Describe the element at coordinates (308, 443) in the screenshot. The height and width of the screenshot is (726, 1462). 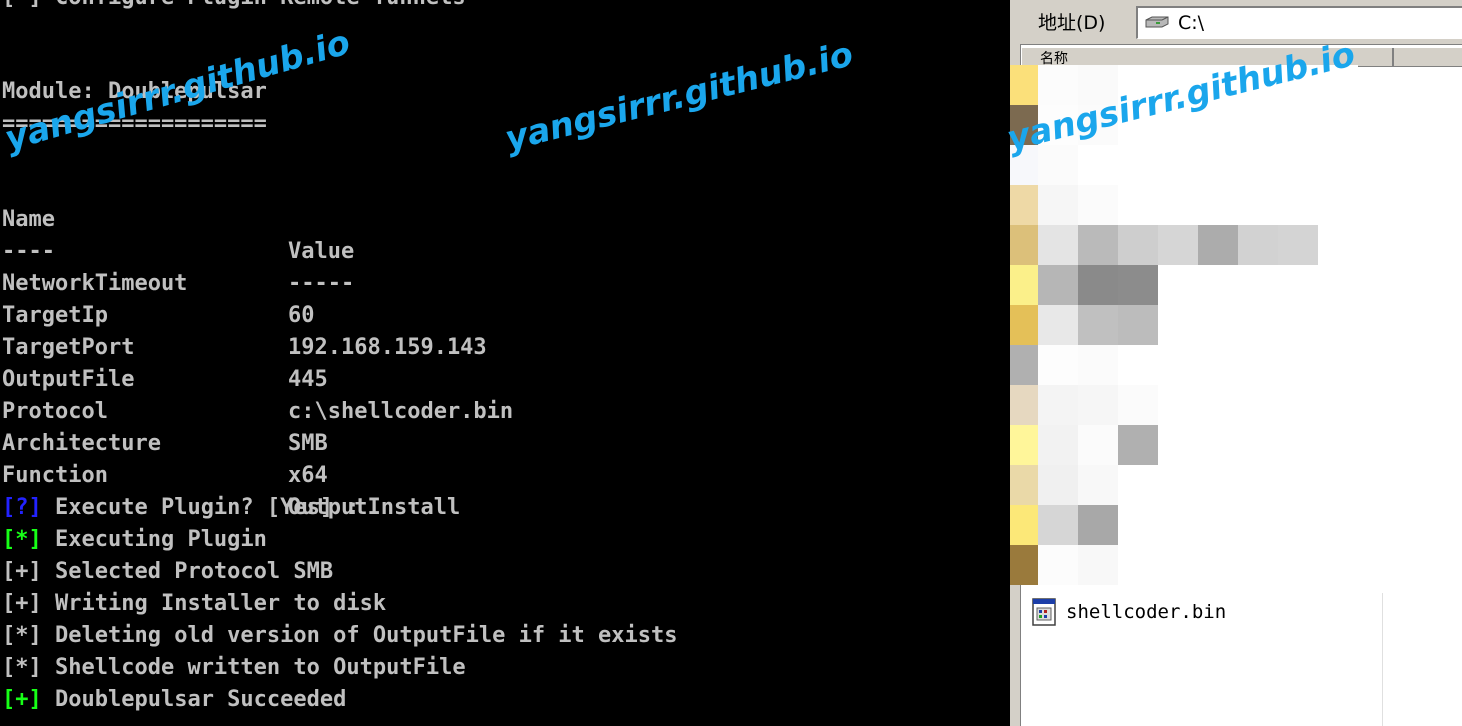
I see `param-value: SMB` at that location.